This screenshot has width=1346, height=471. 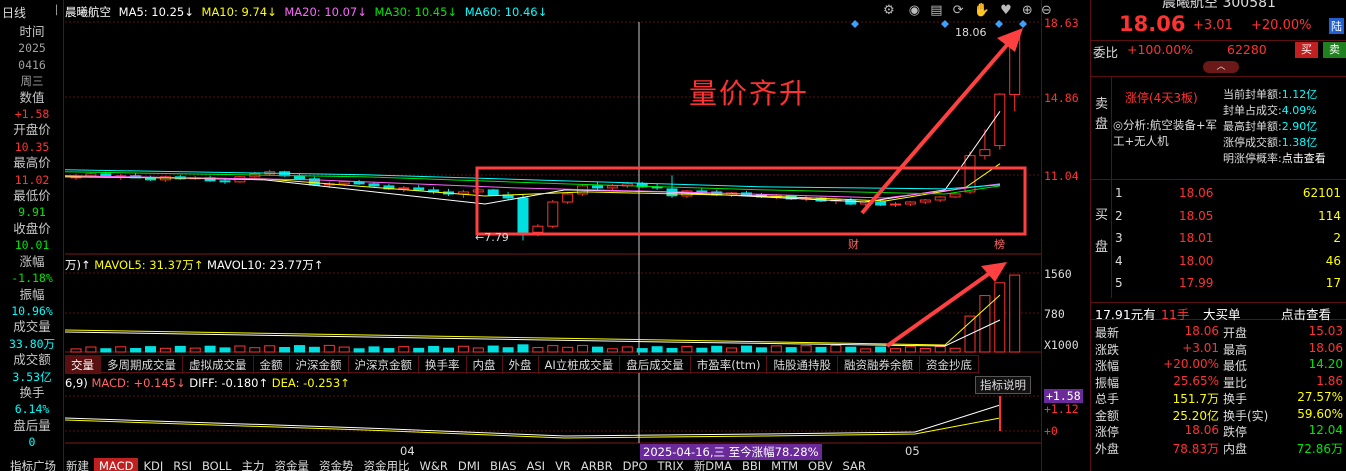 I want to click on left-value: 0, so click(x=32, y=442).